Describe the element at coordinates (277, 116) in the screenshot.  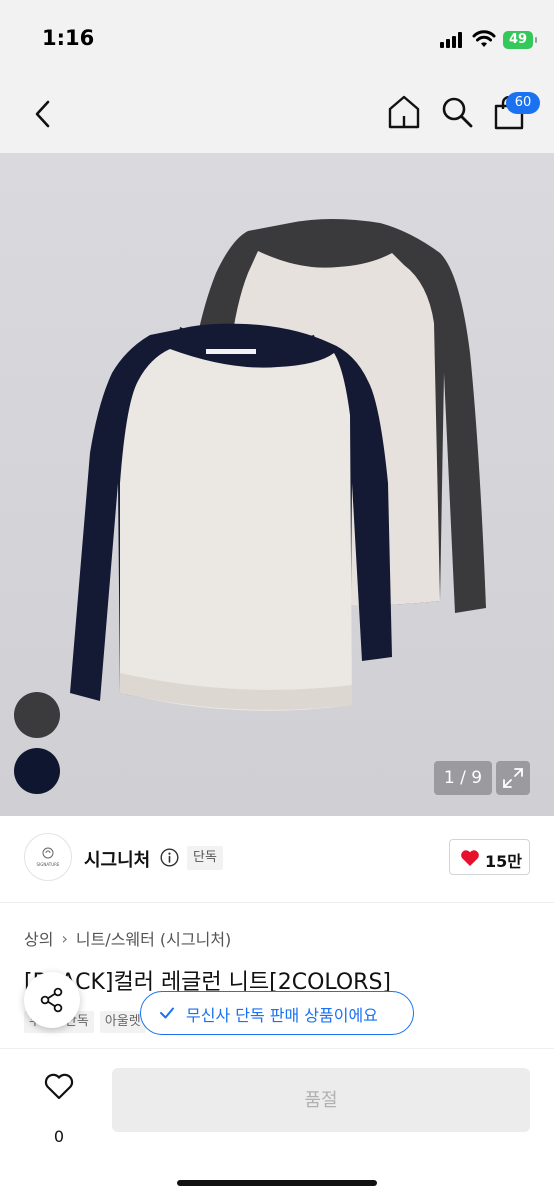
I see `nav-bar: 60` at that location.